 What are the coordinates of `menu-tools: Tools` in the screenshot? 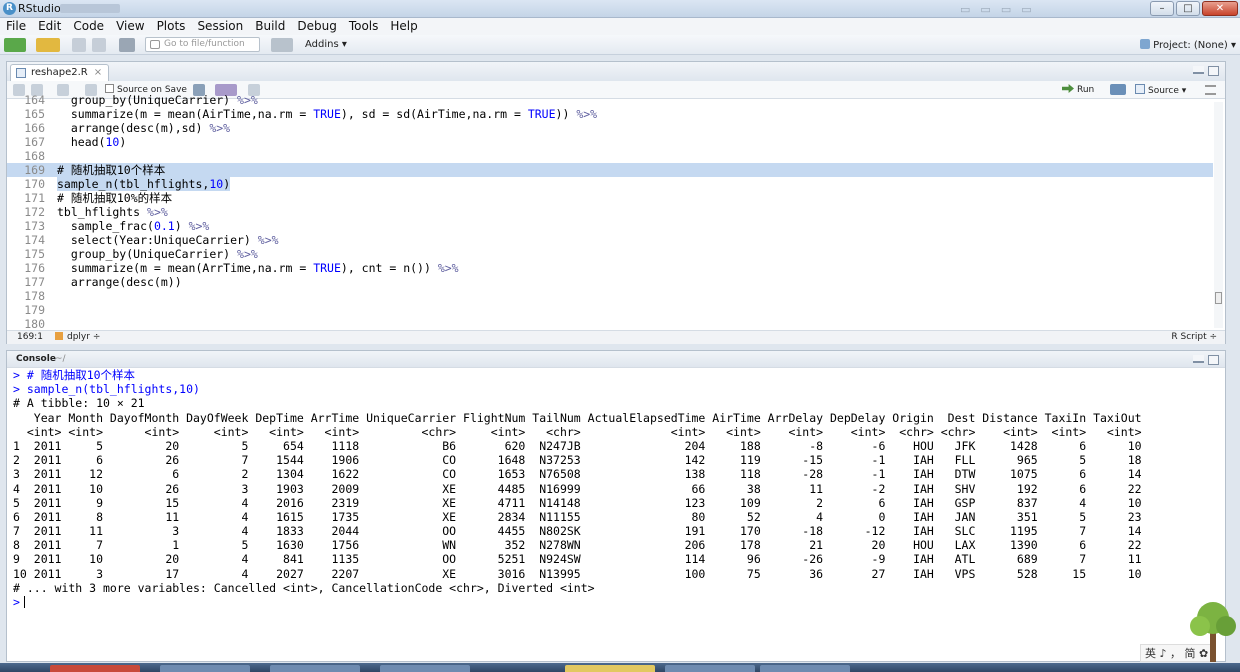 It's located at (364, 26).